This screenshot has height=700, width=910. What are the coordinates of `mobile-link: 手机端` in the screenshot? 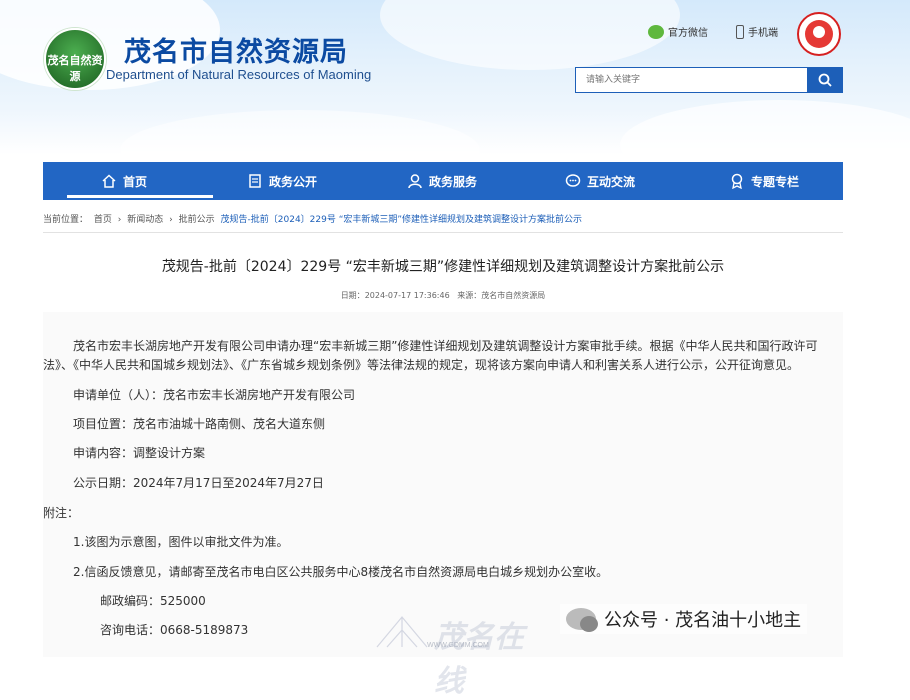 It's located at (757, 31).